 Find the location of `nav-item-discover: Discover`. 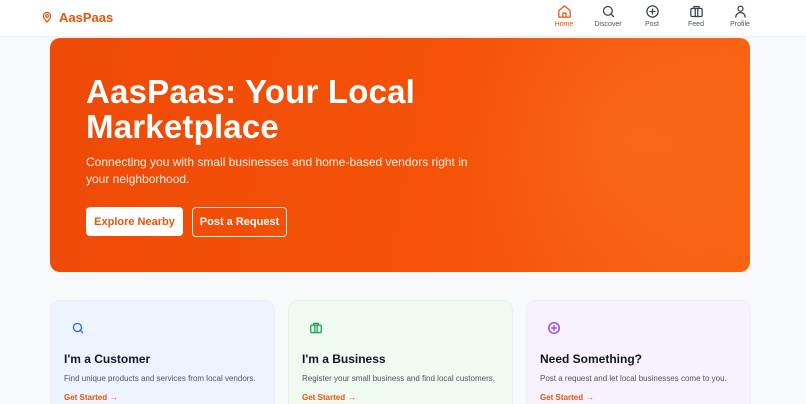

nav-item-discover: Discover is located at coordinates (608, 16).